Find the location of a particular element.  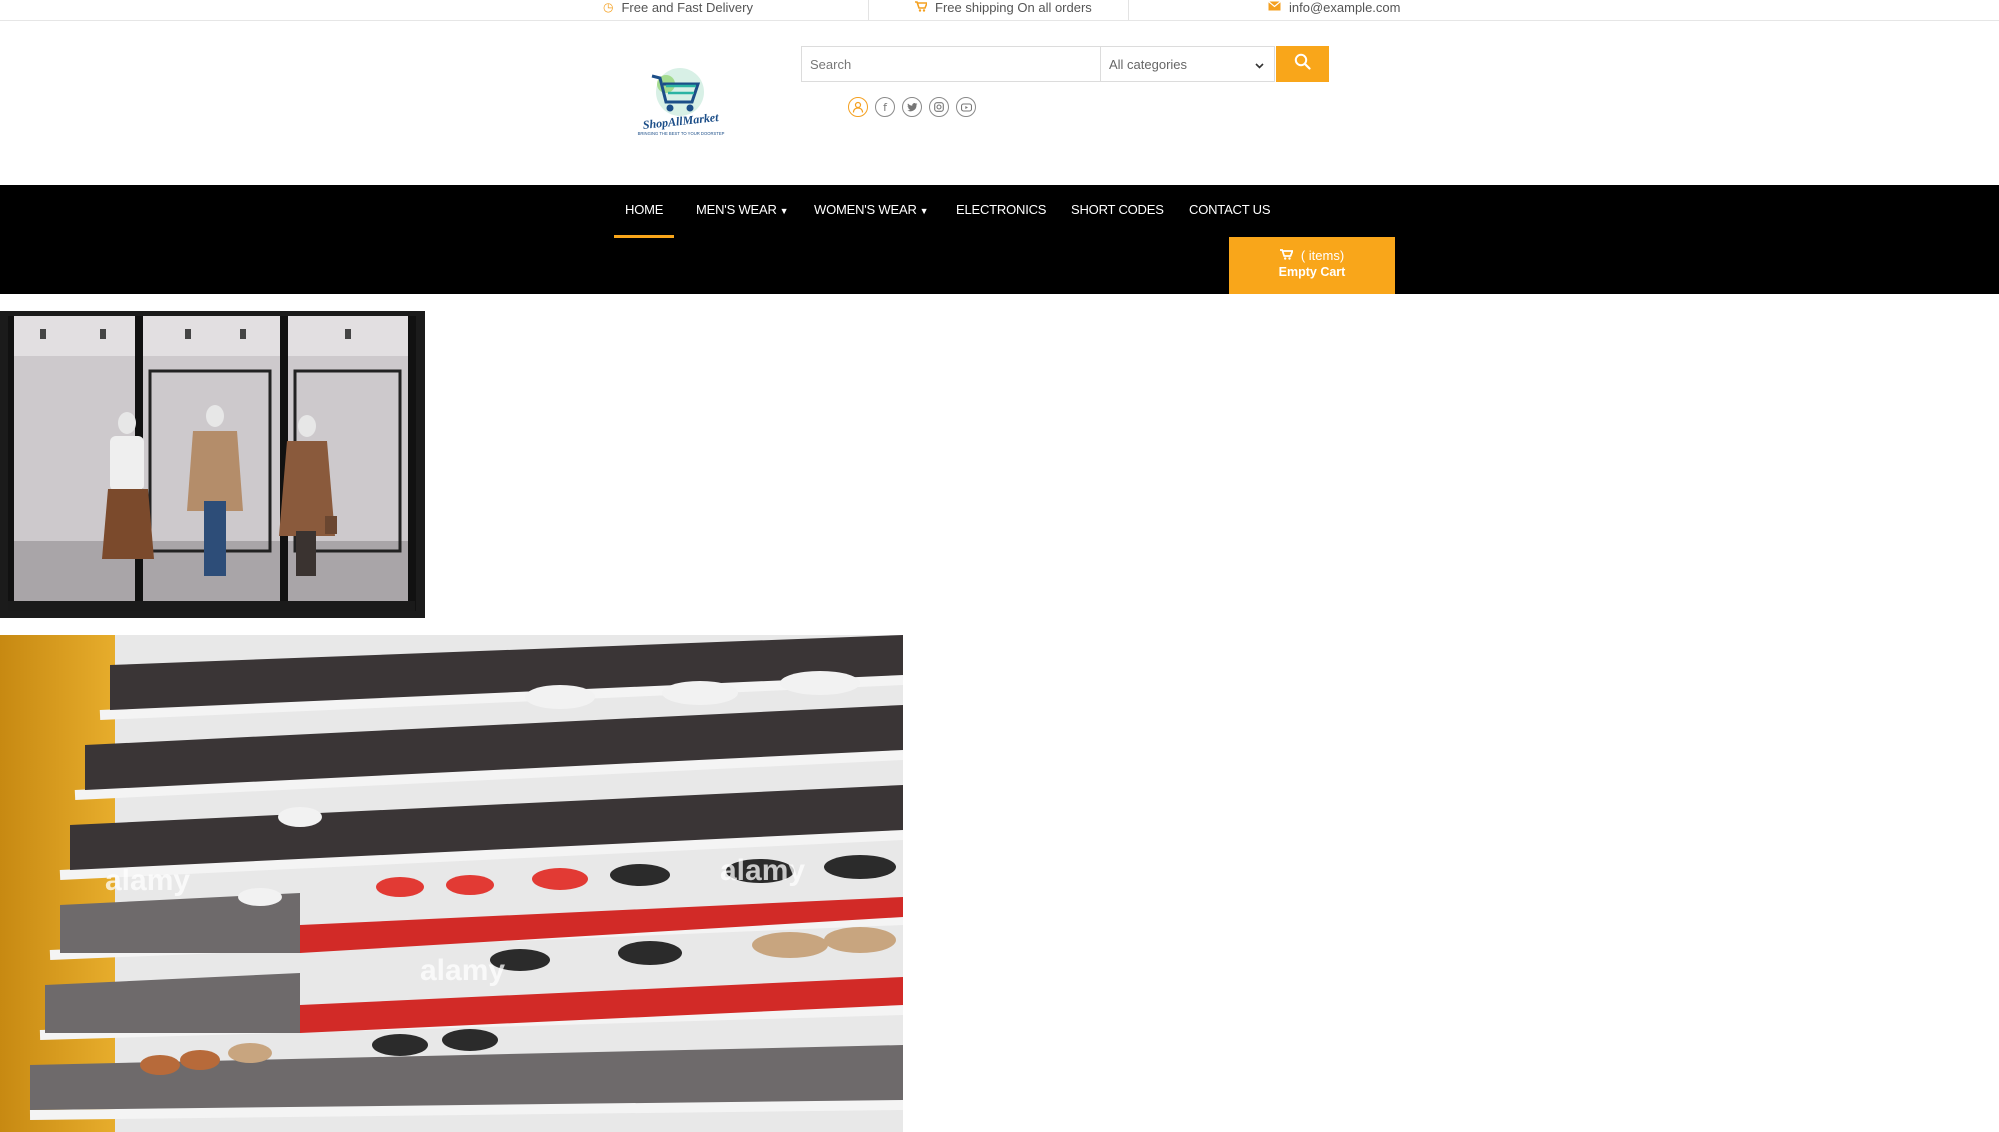

search-button is located at coordinates (1302, 64).